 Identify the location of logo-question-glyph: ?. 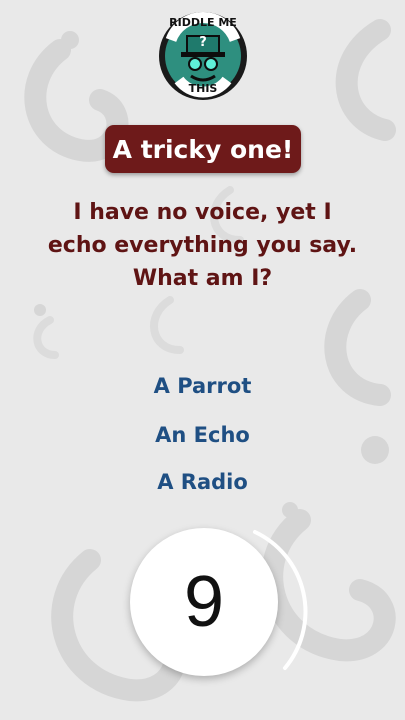
(203, 42).